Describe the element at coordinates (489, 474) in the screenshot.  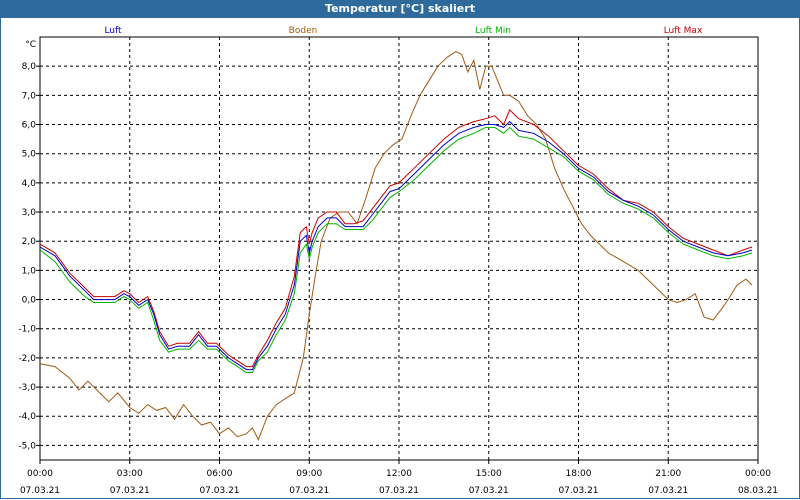
I see `x-tick-time-label: 15:00` at that location.